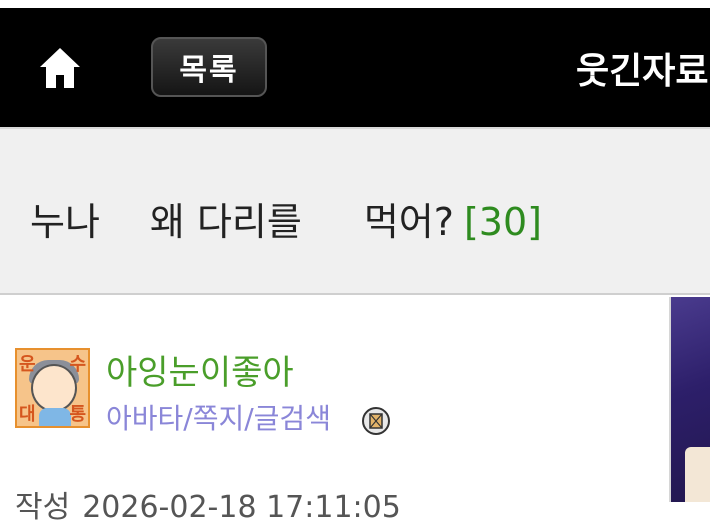 The width and height of the screenshot is (710, 526). I want to click on post-date: 작성 2026-02-18 17:11:05, so click(208, 504).